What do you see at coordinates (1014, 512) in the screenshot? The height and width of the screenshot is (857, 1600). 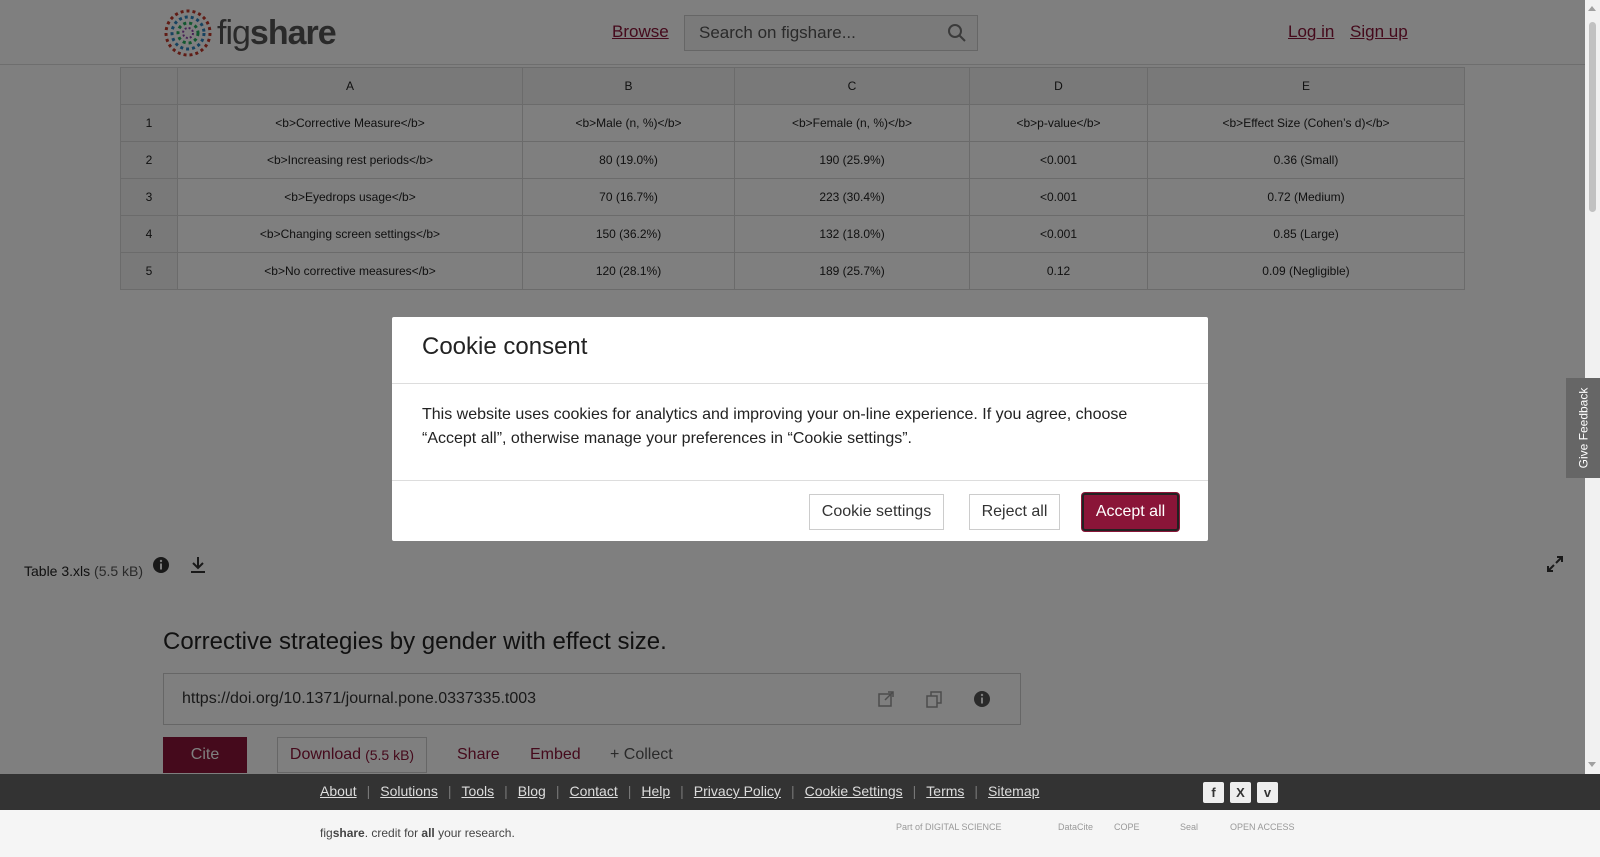 I see `reject-all-button: Reject all` at bounding box center [1014, 512].